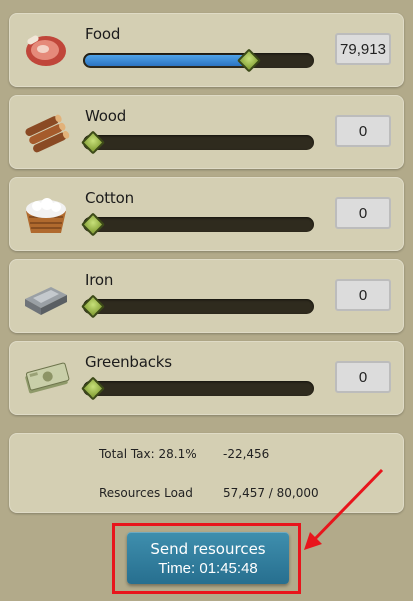  Describe the element at coordinates (46, 215) in the screenshot. I see `cotton-basket-icon` at that location.